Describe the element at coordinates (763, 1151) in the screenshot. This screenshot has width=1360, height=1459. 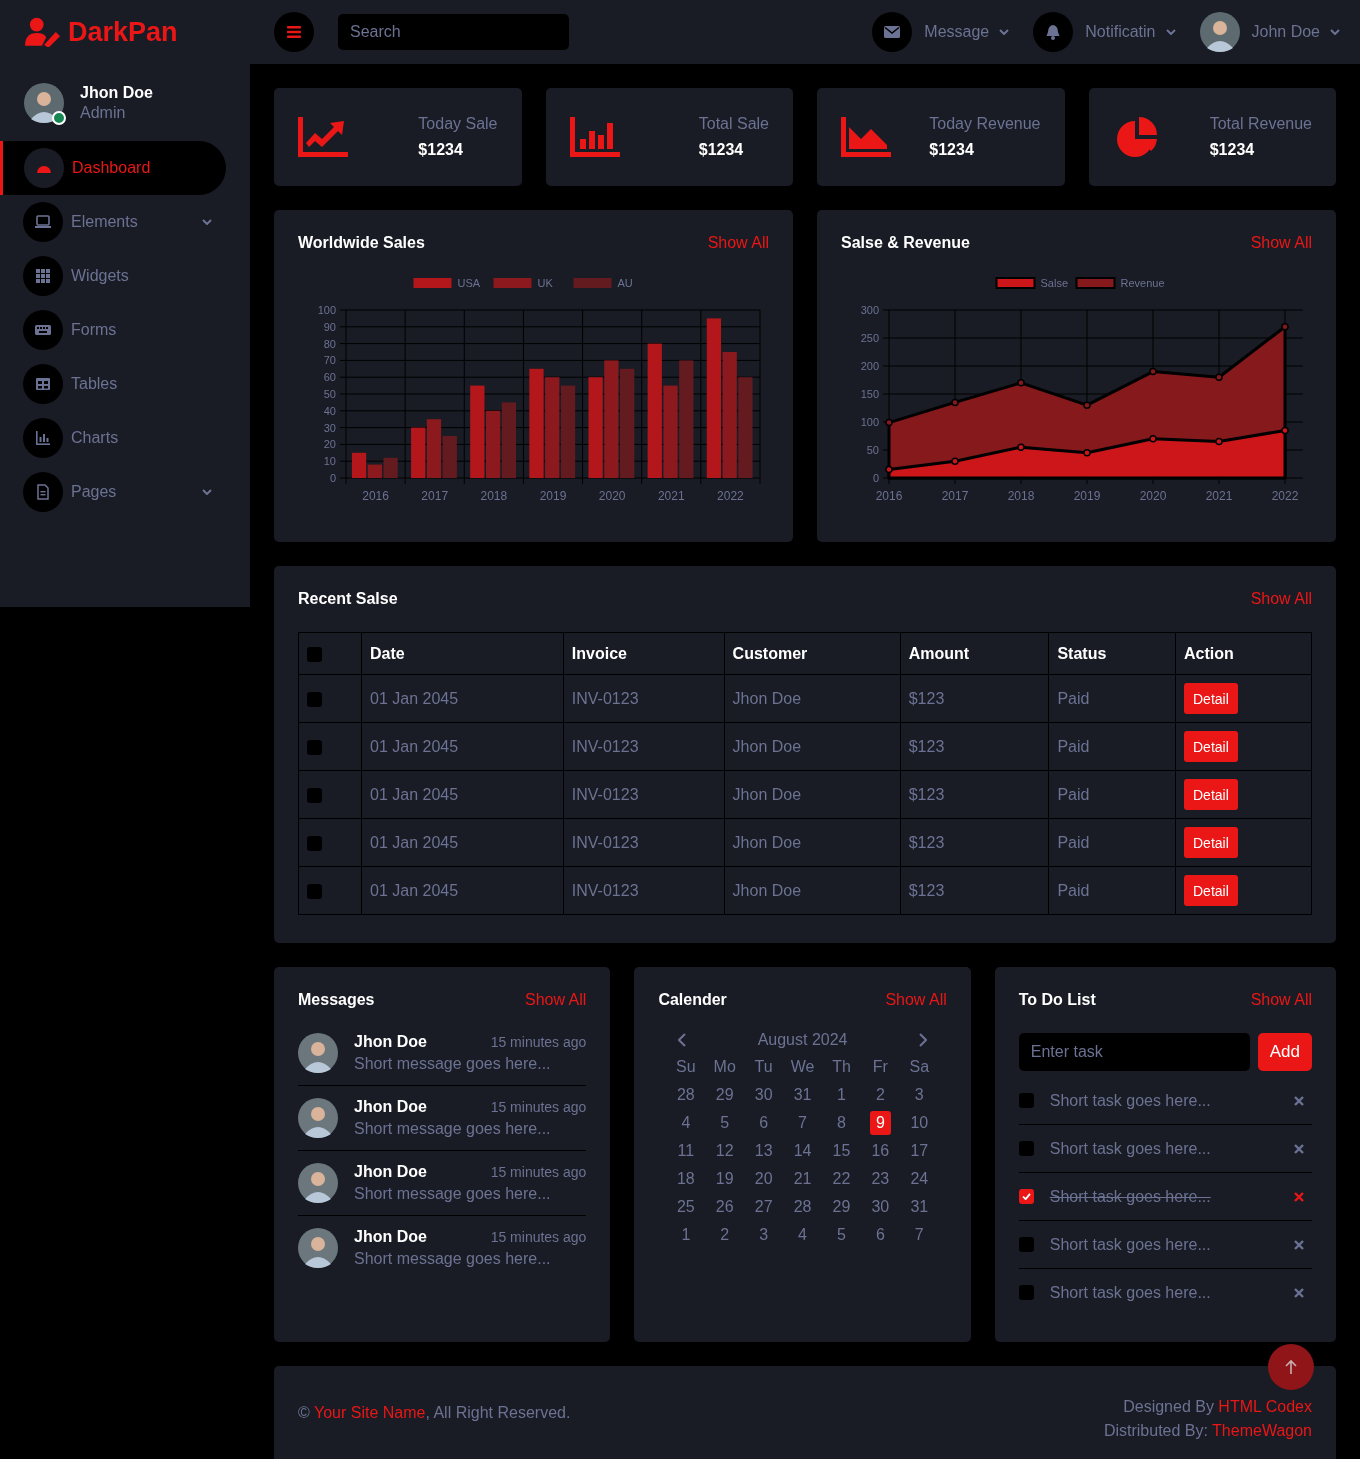
I see `calendar-day: 13` at that location.